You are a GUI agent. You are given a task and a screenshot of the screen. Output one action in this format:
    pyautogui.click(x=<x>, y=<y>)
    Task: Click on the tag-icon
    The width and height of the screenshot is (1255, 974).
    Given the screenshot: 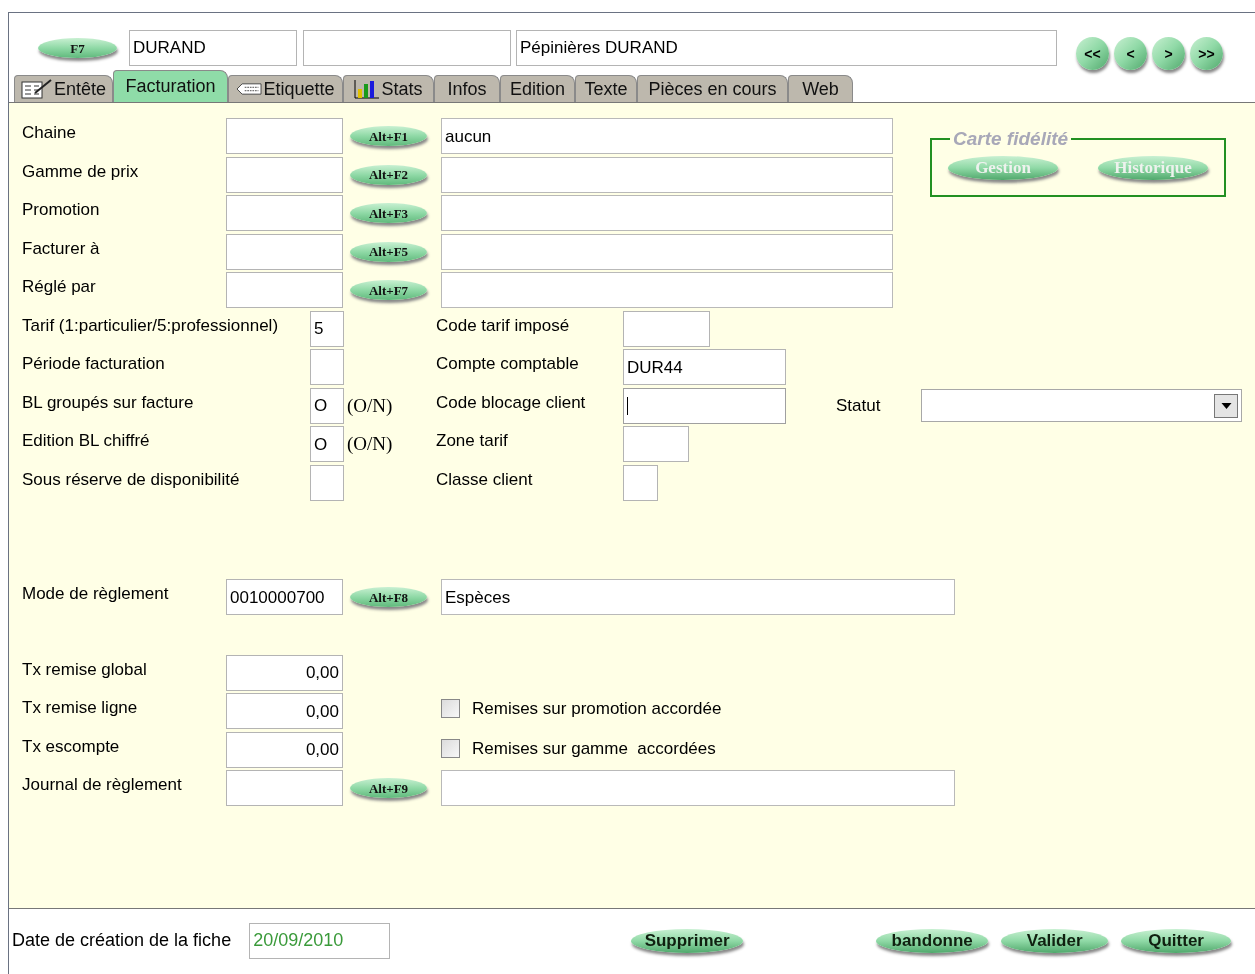 What is the action you would take?
    pyautogui.click(x=249, y=89)
    